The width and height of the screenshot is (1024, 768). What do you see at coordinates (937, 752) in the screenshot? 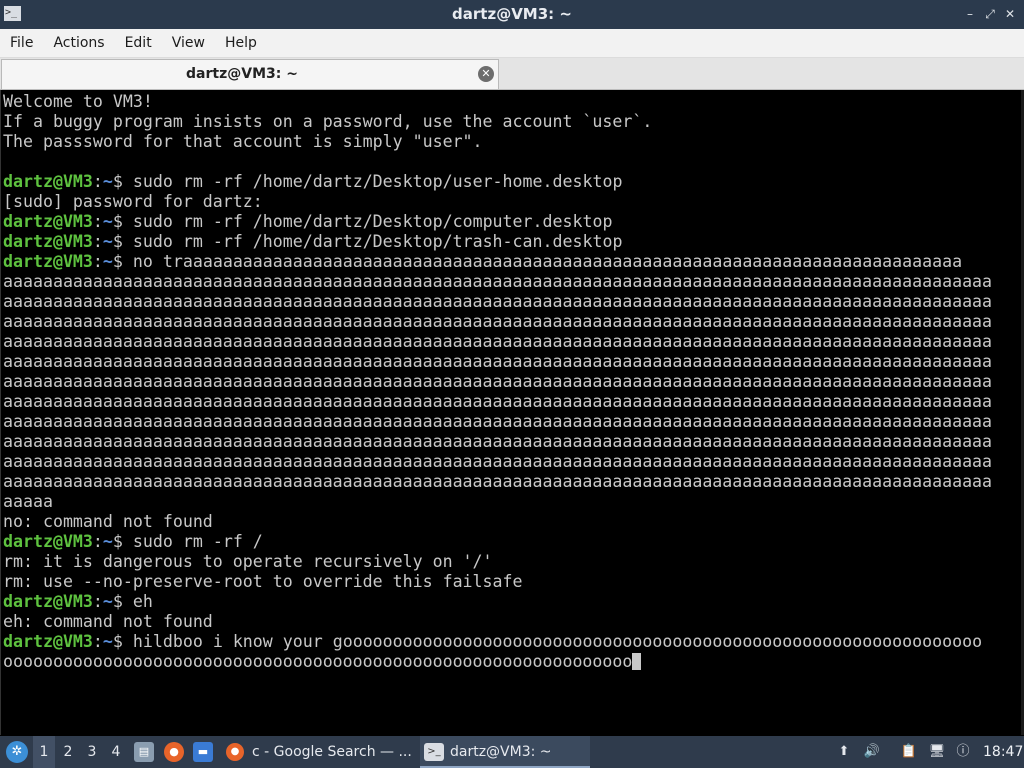
I see `network-icon: 🖥` at bounding box center [937, 752].